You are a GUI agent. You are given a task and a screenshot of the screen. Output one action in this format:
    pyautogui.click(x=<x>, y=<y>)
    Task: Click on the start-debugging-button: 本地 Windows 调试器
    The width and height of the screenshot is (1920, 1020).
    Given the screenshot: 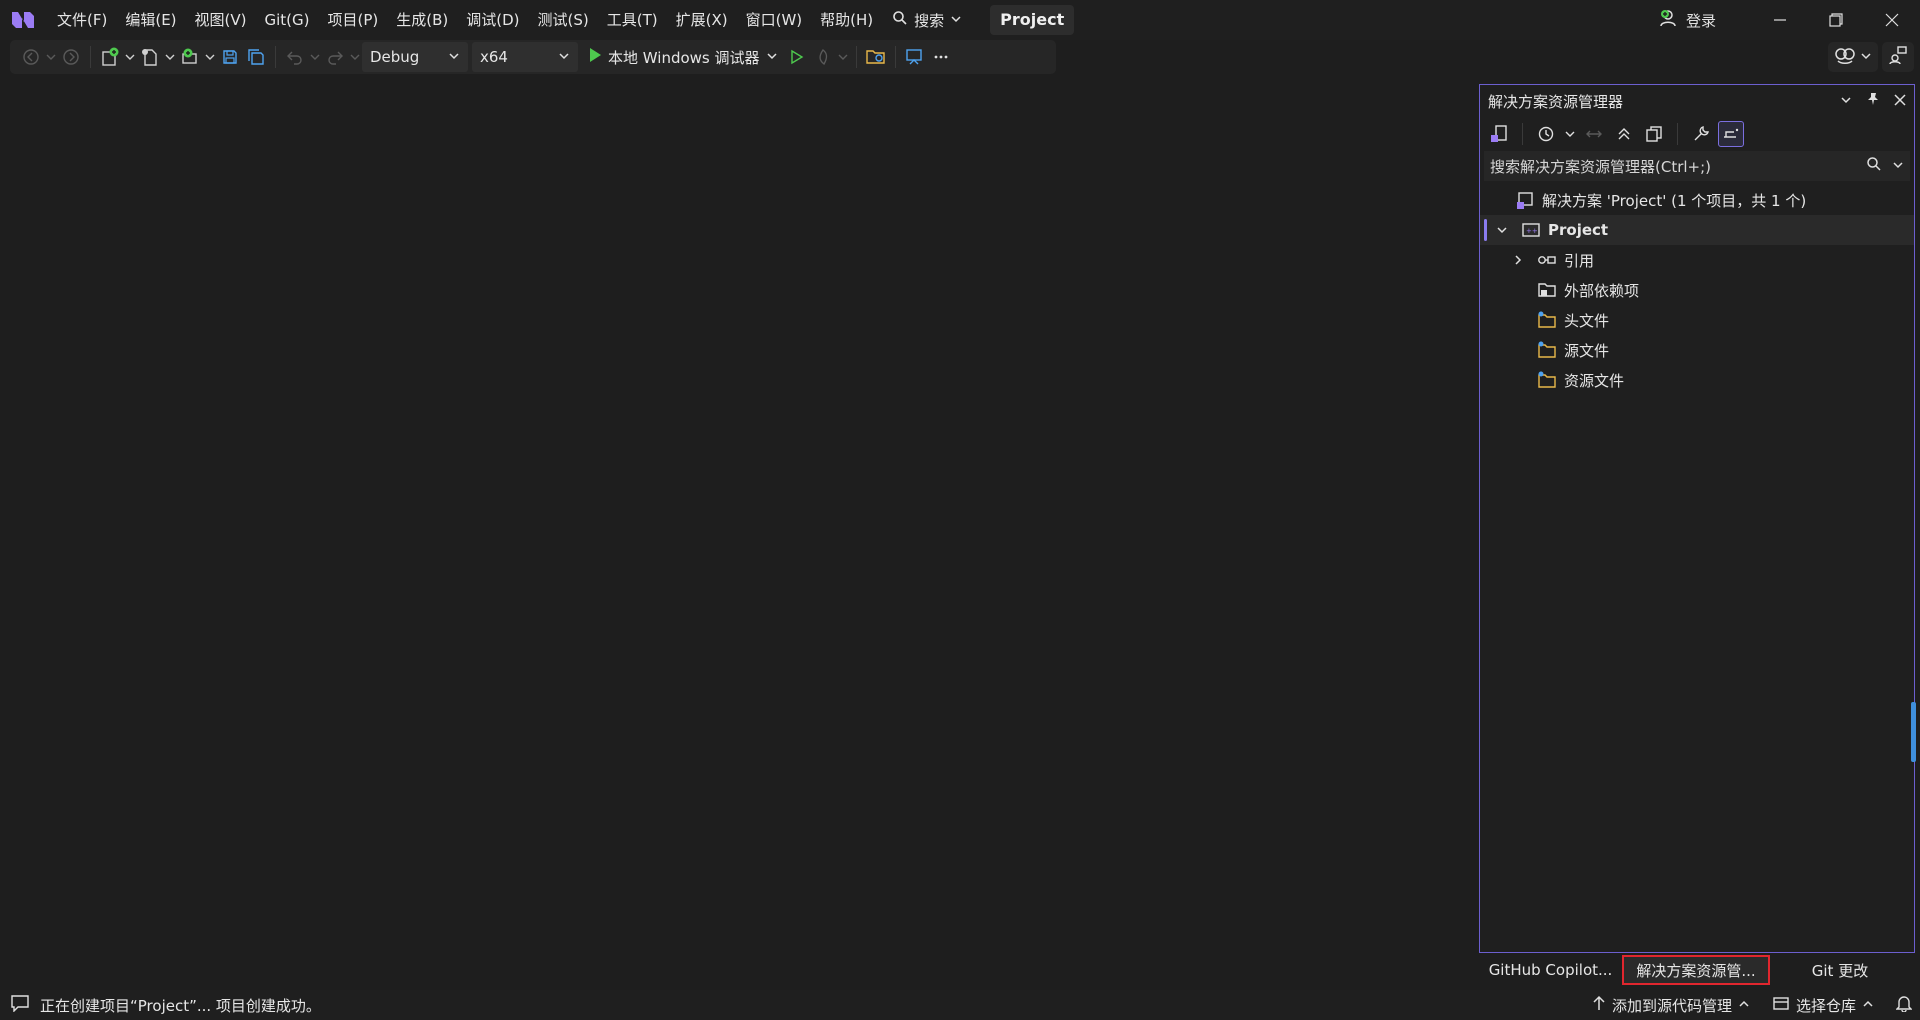 What is the action you would take?
    pyautogui.click(x=683, y=57)
    